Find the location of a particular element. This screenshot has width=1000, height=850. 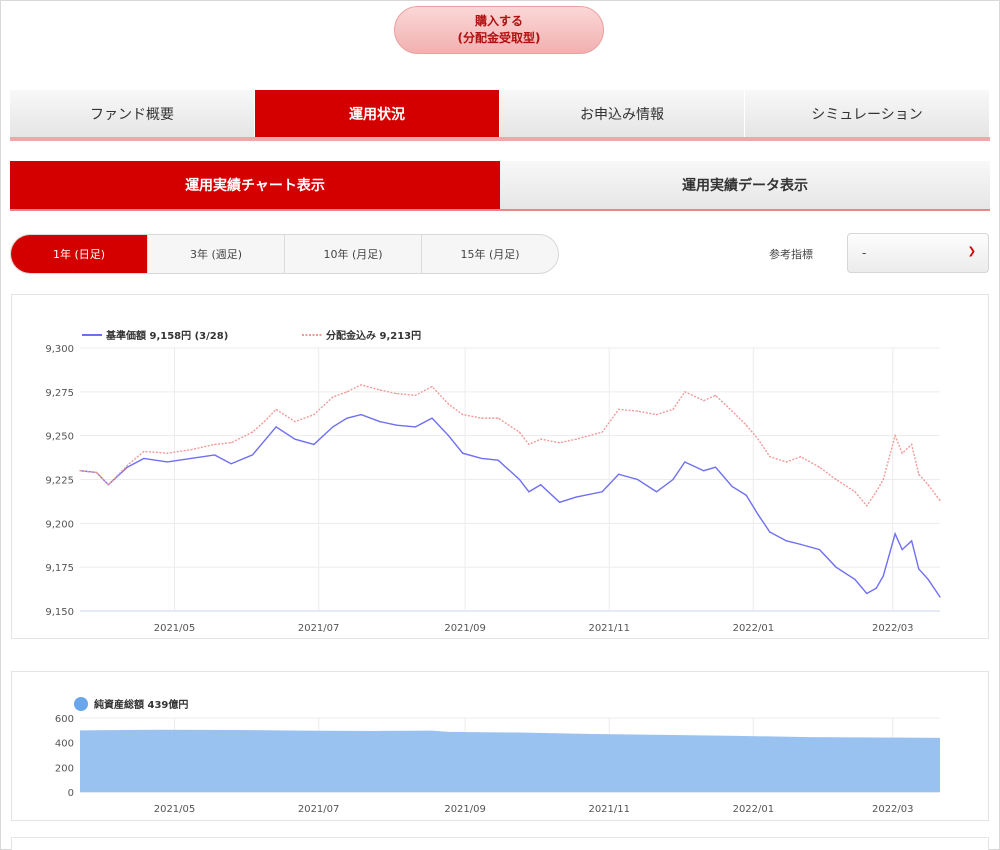

period-1y-daily: 1年 (日足) is located at coordinates (79, 254).